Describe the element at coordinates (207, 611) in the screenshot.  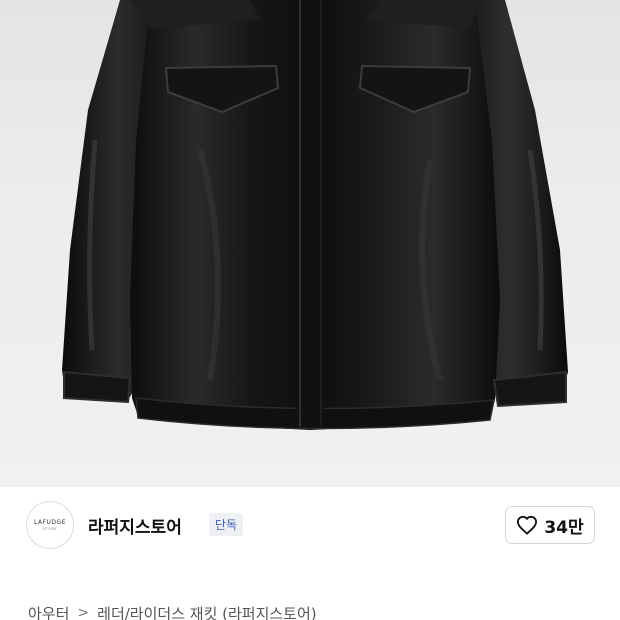
I see `breadcrumb-item-subcategory: 레더/라이더스 재킷 (라퍼지스토어)` at that location.